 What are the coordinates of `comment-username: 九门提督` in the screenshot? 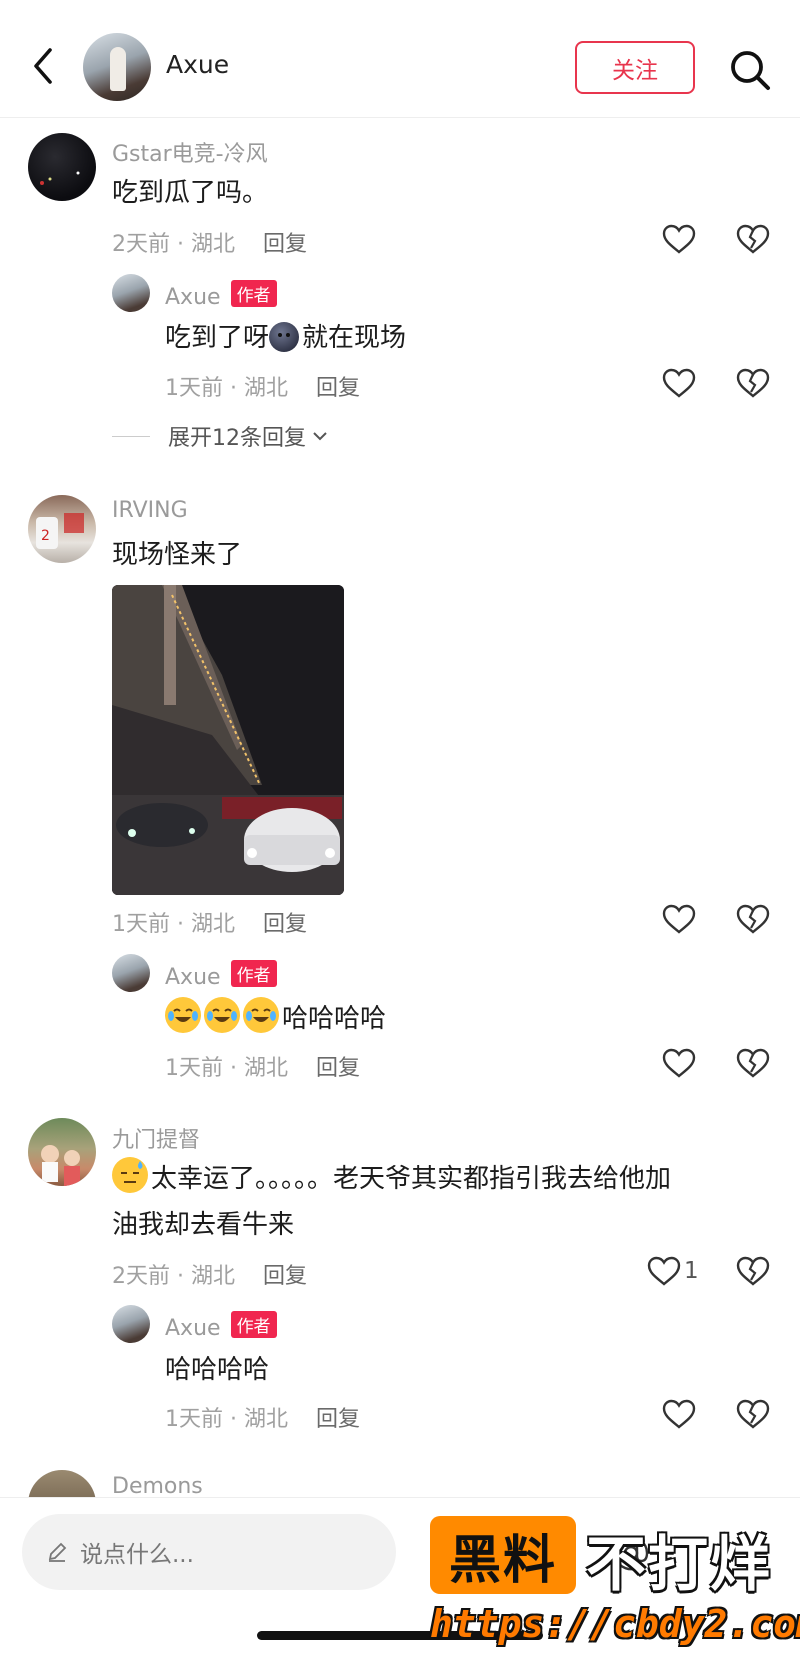 It's located at (156, 1138).